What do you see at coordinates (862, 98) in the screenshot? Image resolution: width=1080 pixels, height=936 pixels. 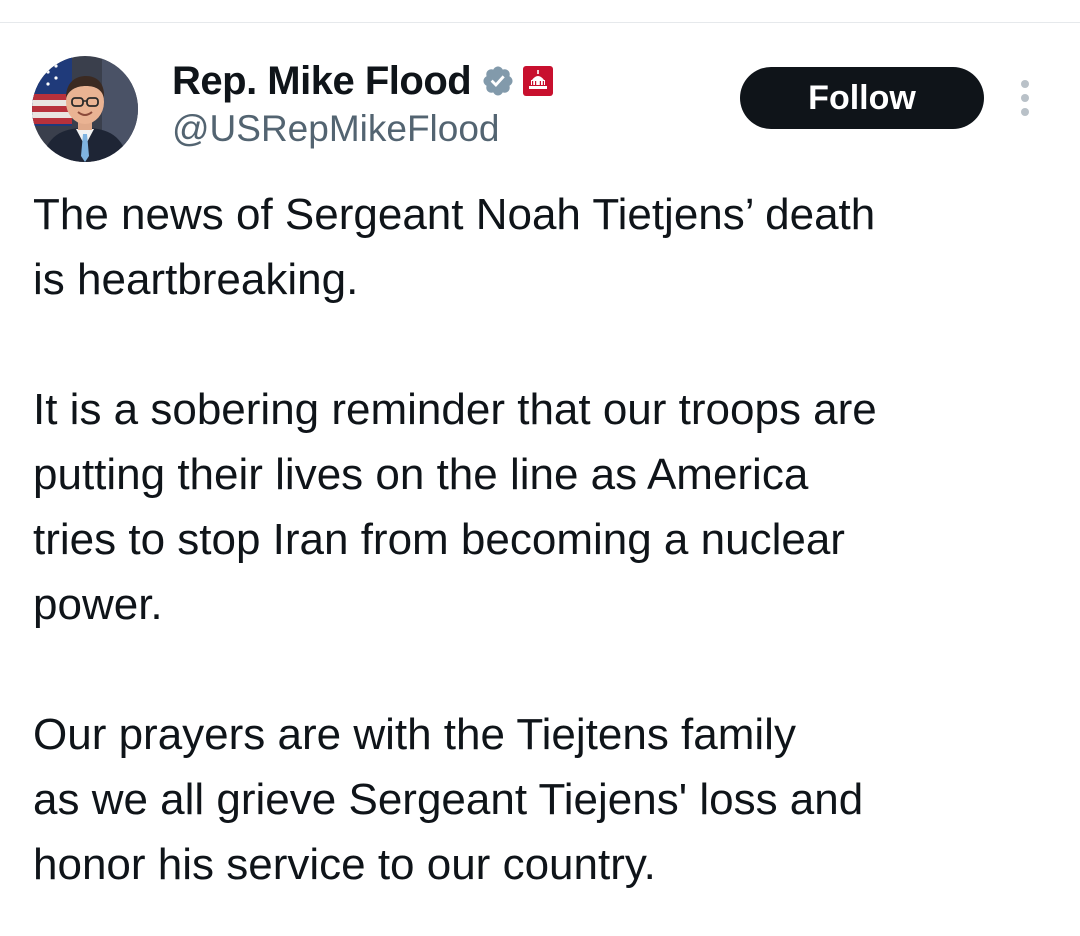 I see `follow-button: Follow` at bounding box center [862, 98].